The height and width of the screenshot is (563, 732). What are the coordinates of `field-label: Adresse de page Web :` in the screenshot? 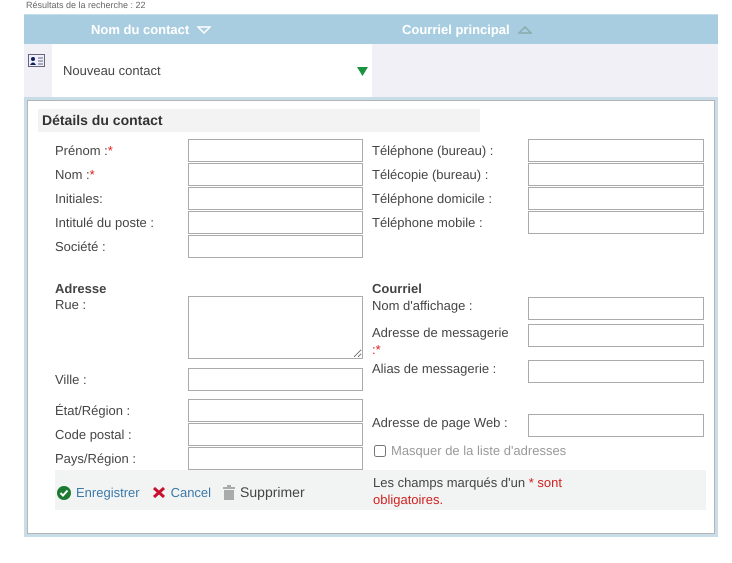 It's located at (440, 422).